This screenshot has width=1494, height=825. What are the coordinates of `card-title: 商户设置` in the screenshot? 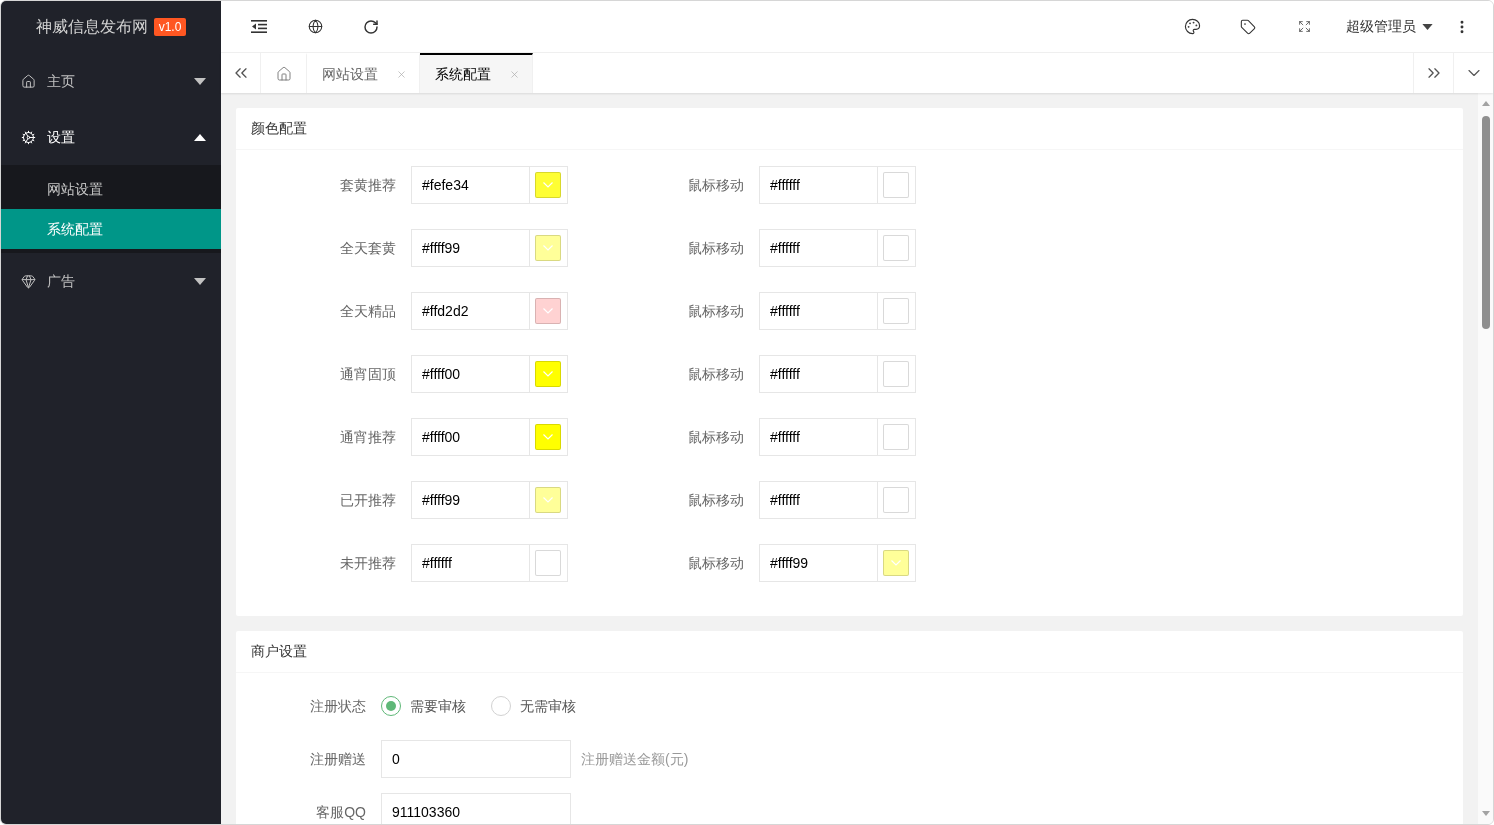 It's located at (279, 651).